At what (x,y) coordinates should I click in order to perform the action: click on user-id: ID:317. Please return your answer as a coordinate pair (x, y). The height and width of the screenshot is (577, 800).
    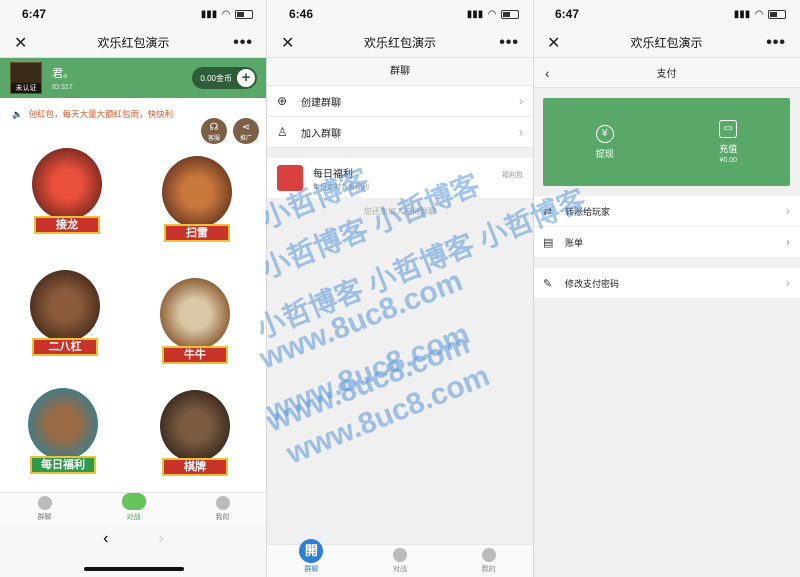
    Looking at the image, I should click on (62, 87).